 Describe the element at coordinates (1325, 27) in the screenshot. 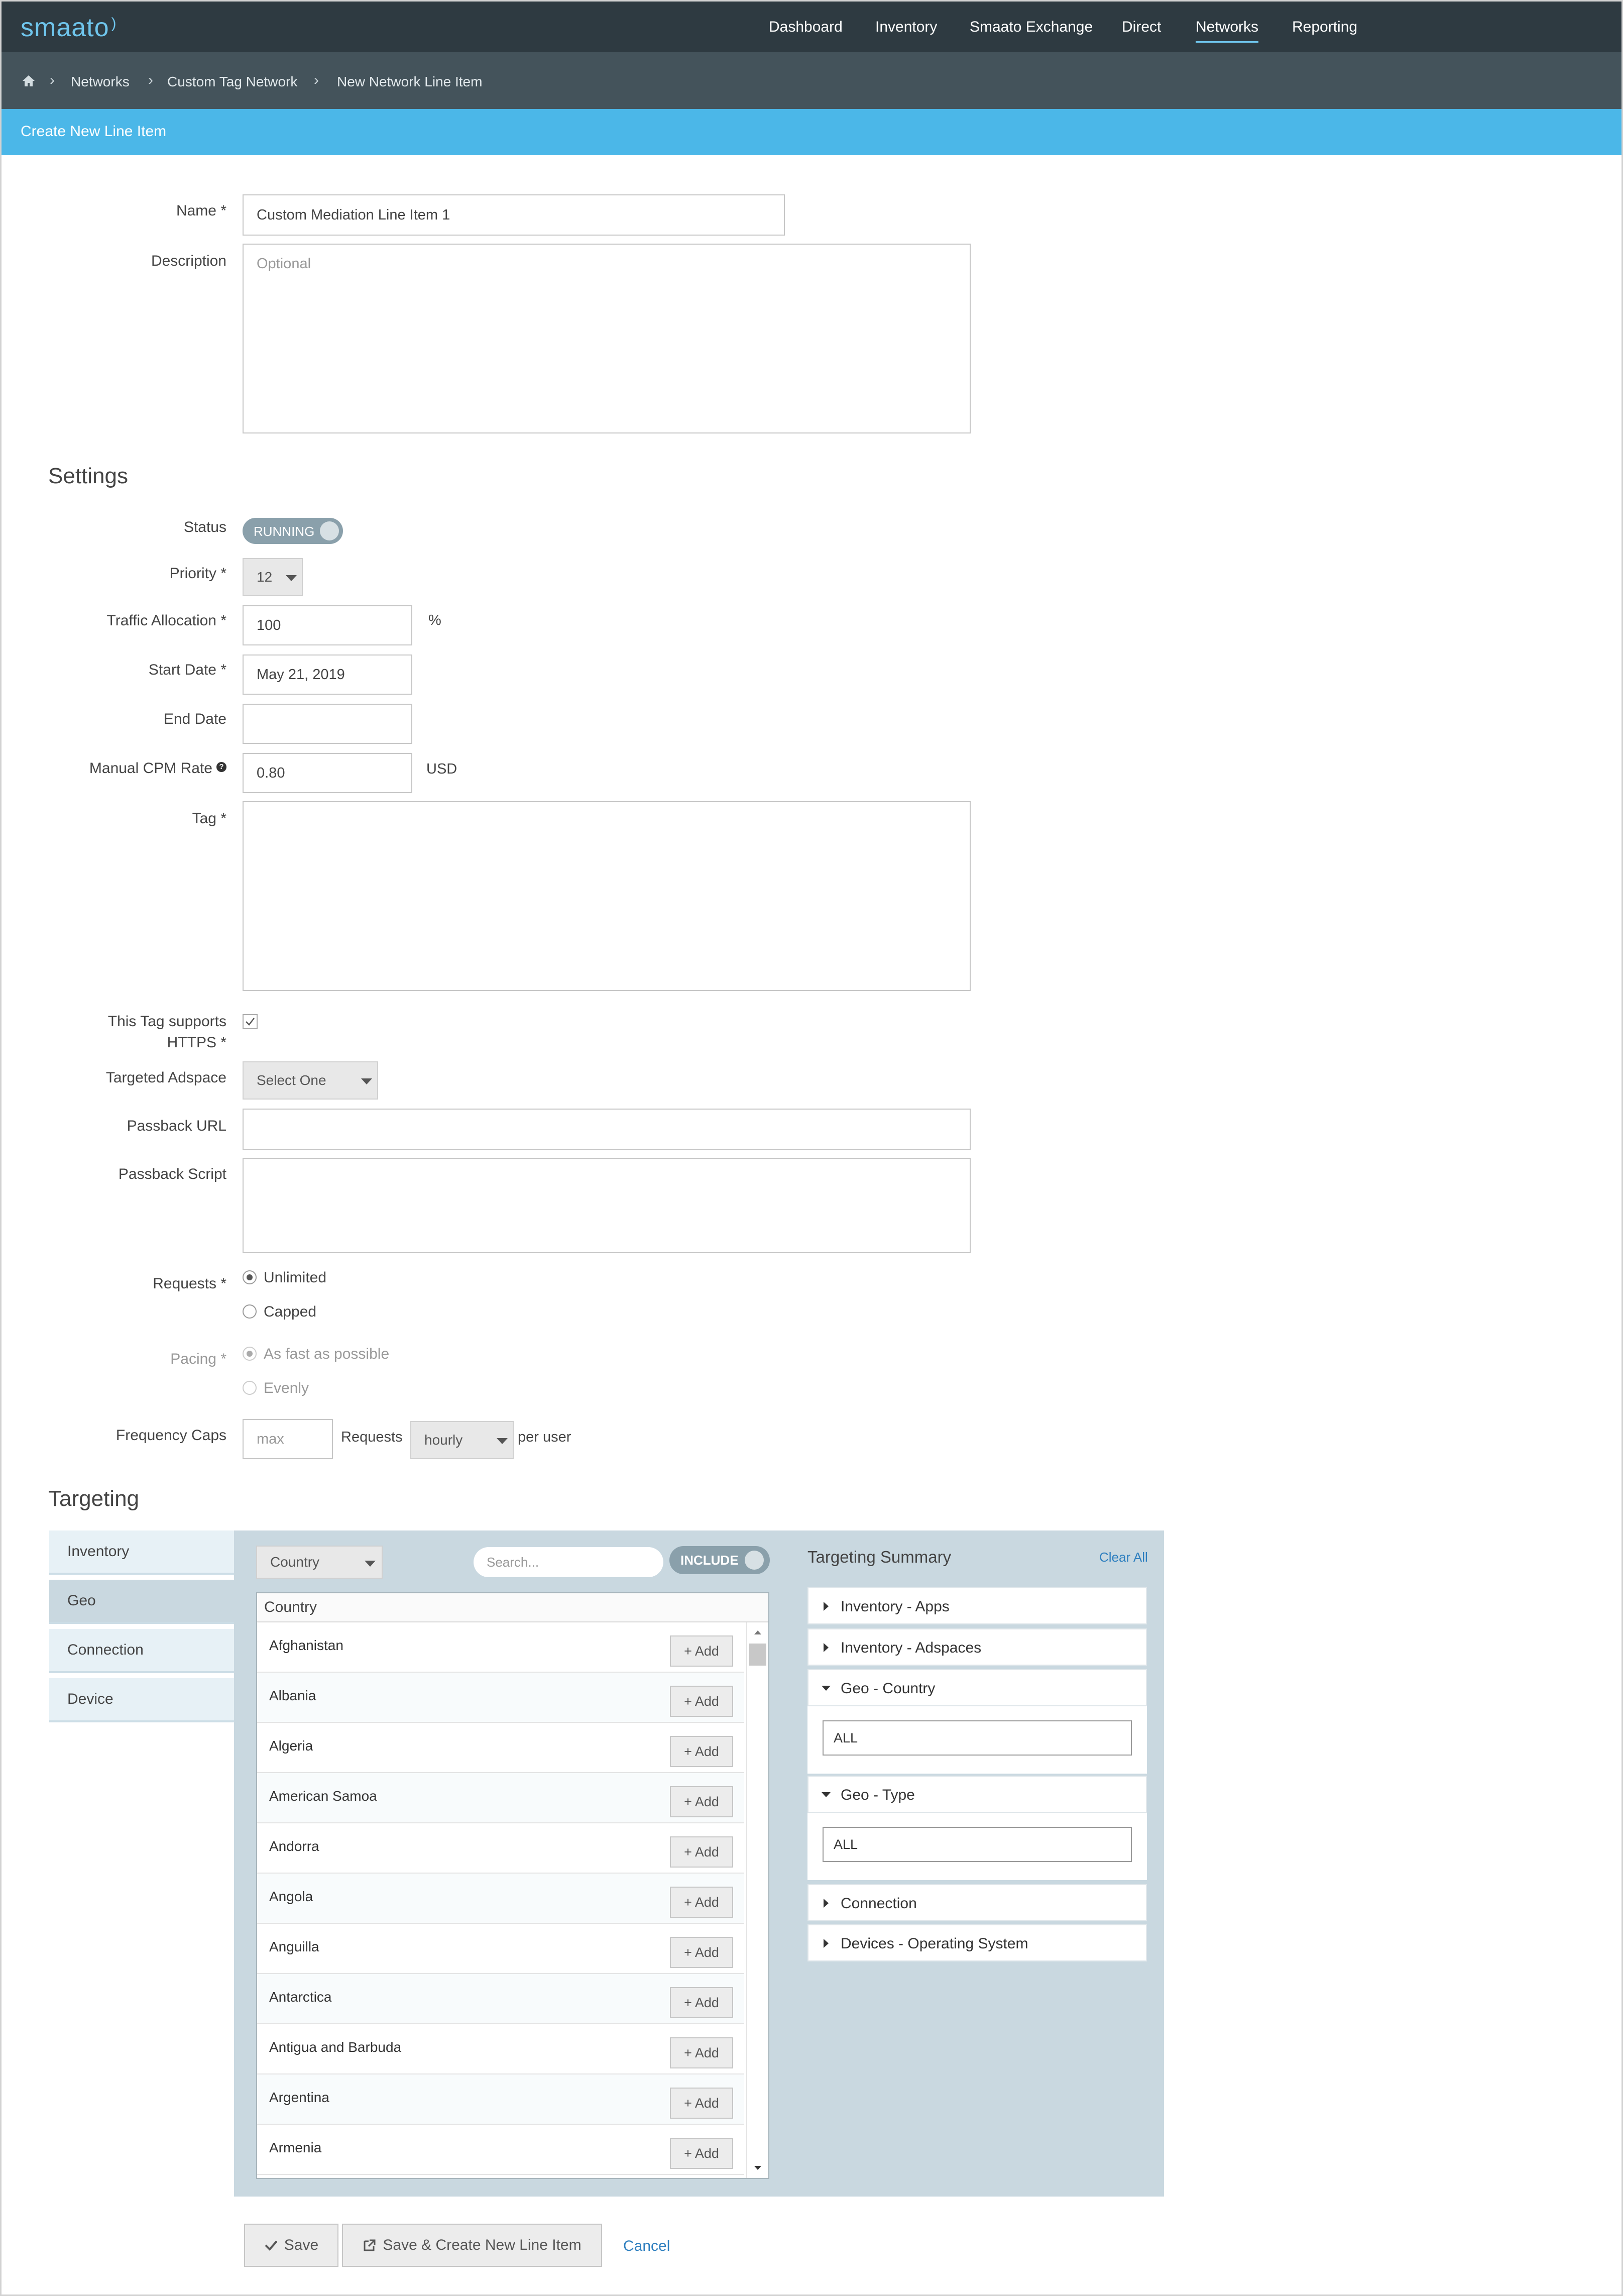

I see `nav-reporting: Reporting` at that location.